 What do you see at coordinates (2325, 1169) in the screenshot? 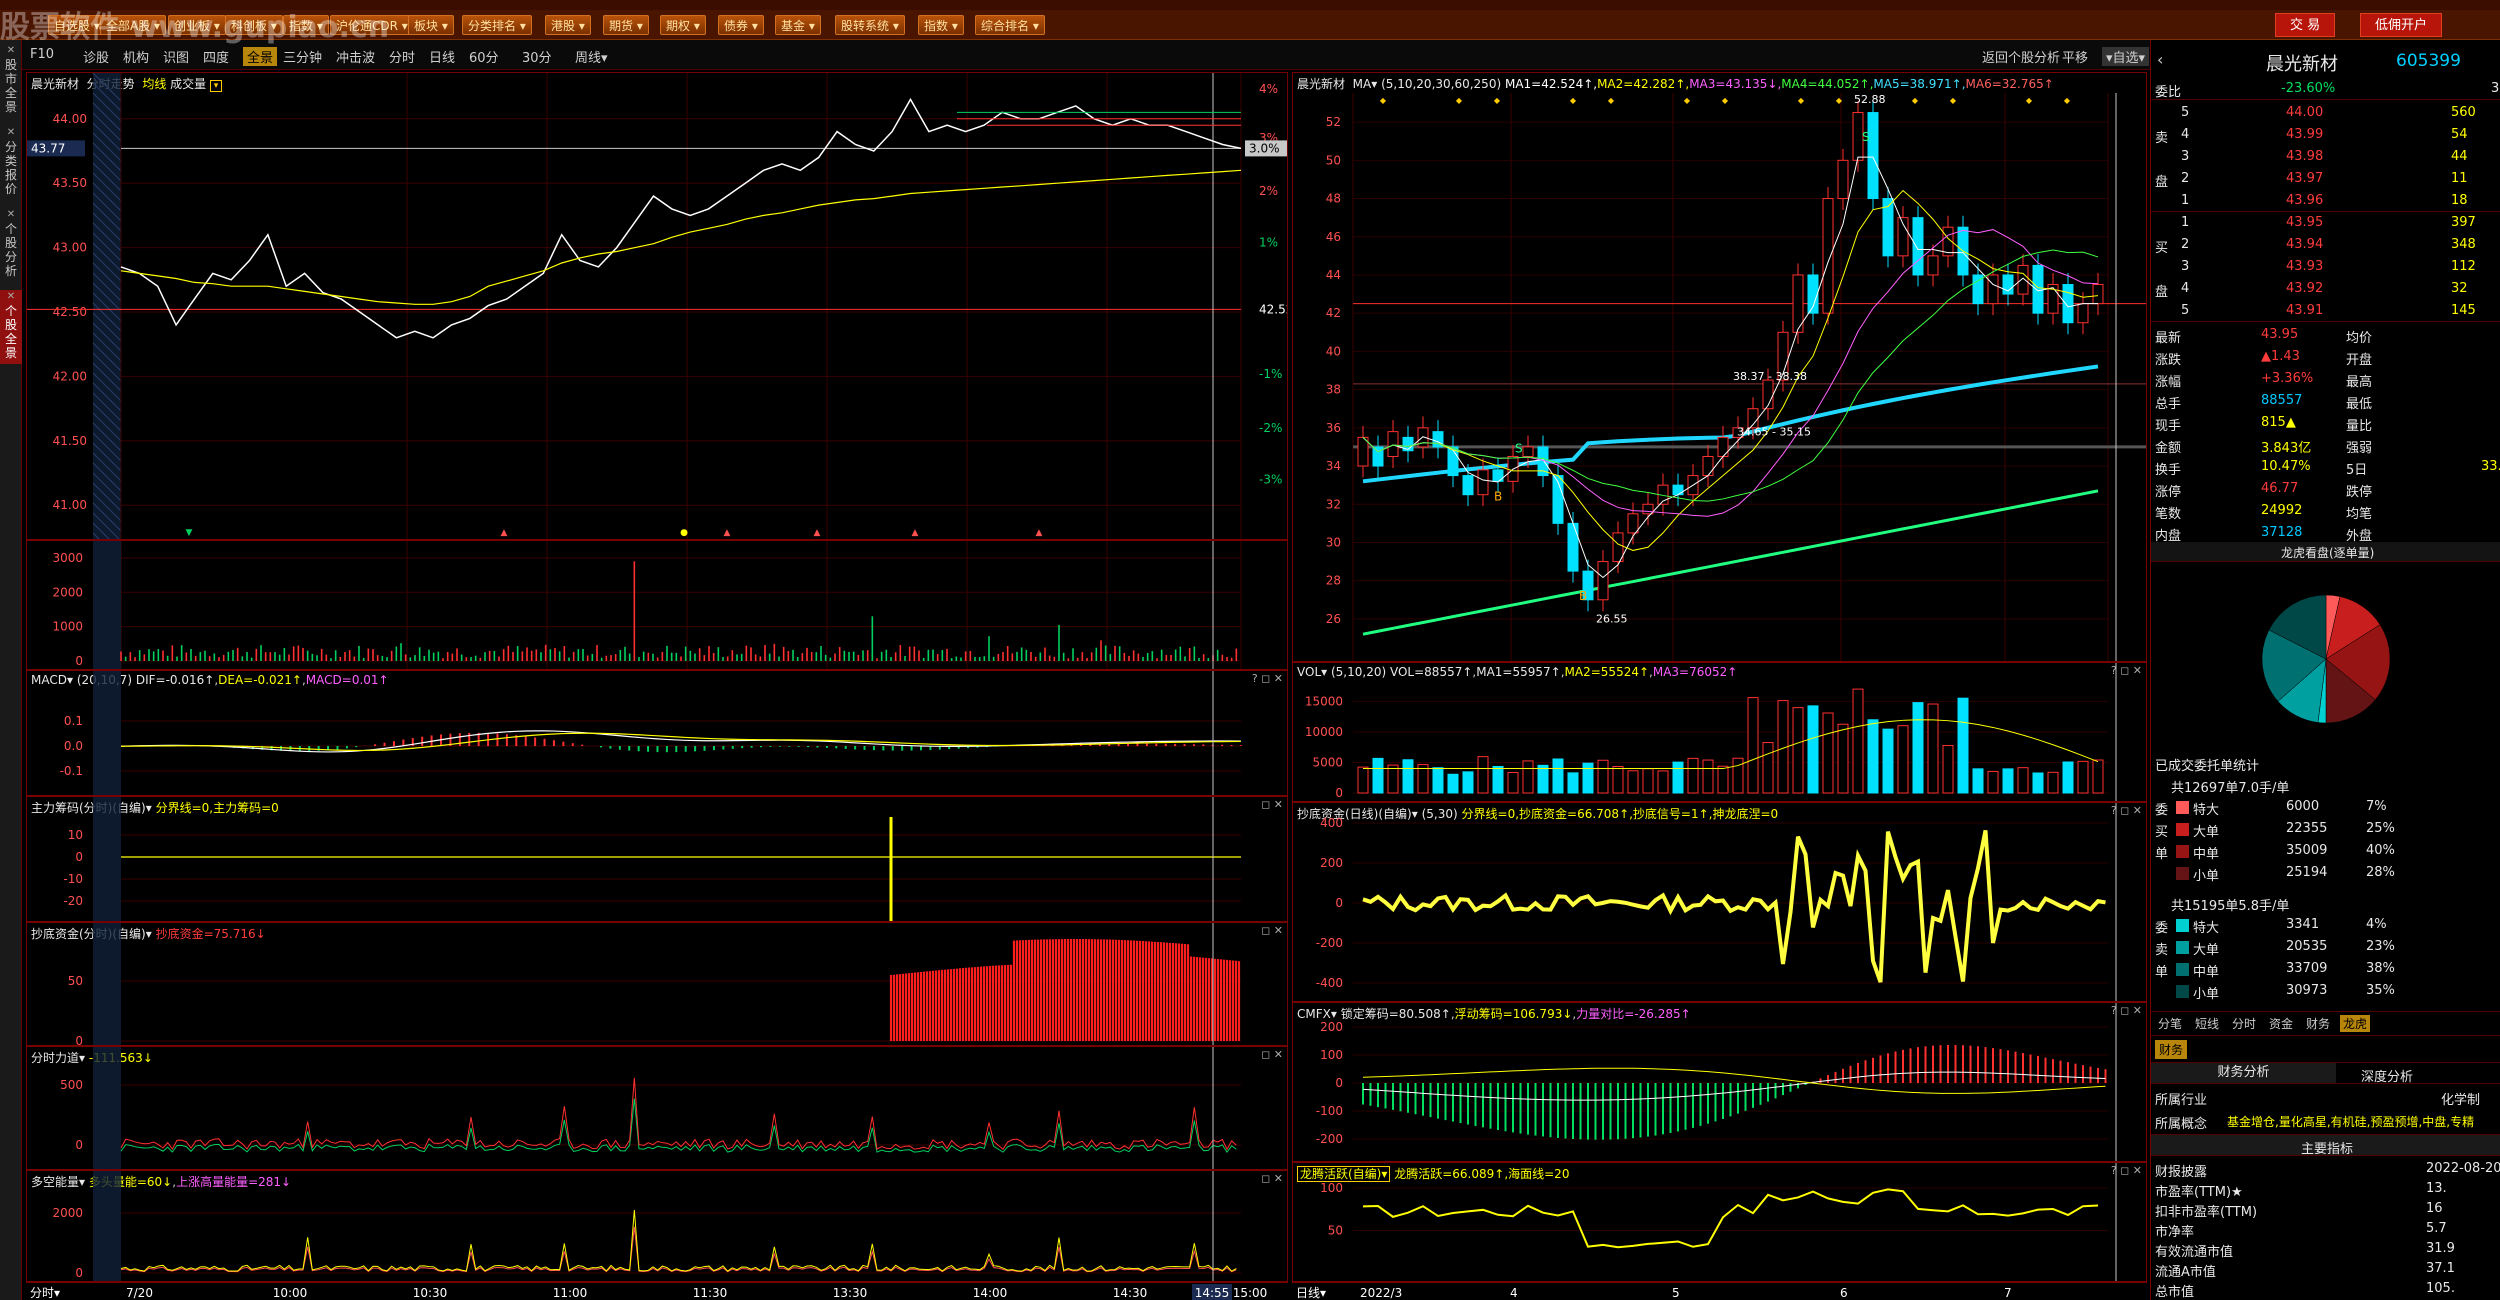
I see `fin-row: 财报披露 2022-08-20` at bounding box center [2325, 1169].